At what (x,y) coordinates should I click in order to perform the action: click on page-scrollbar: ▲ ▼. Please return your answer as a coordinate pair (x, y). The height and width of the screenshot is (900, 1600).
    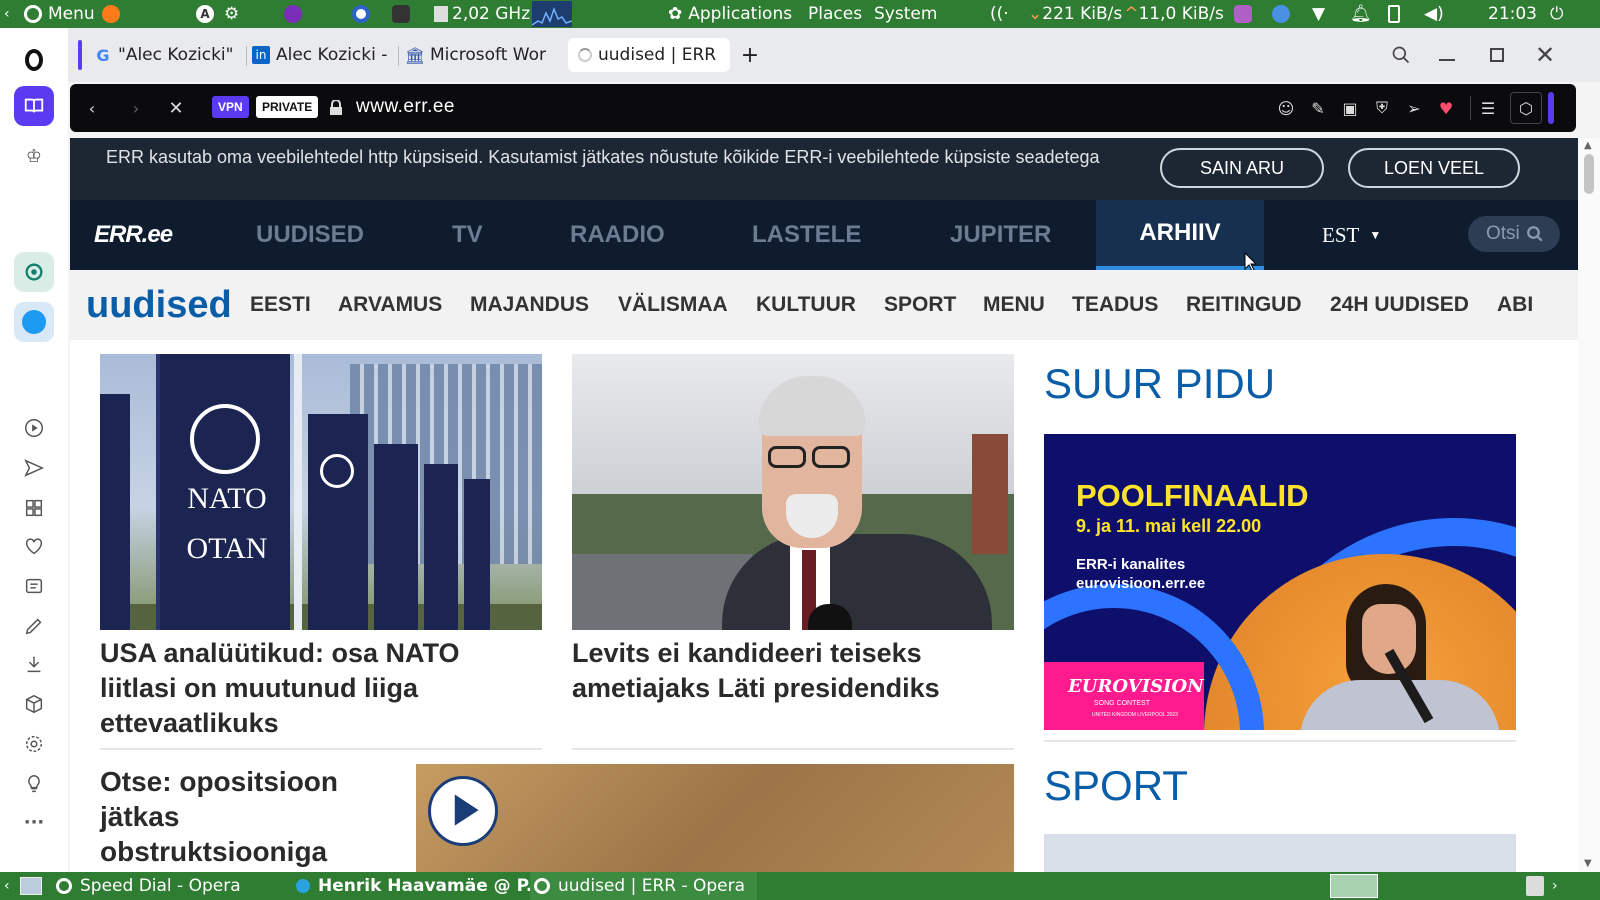
    Looking at the image, I should click on (1589, 505).